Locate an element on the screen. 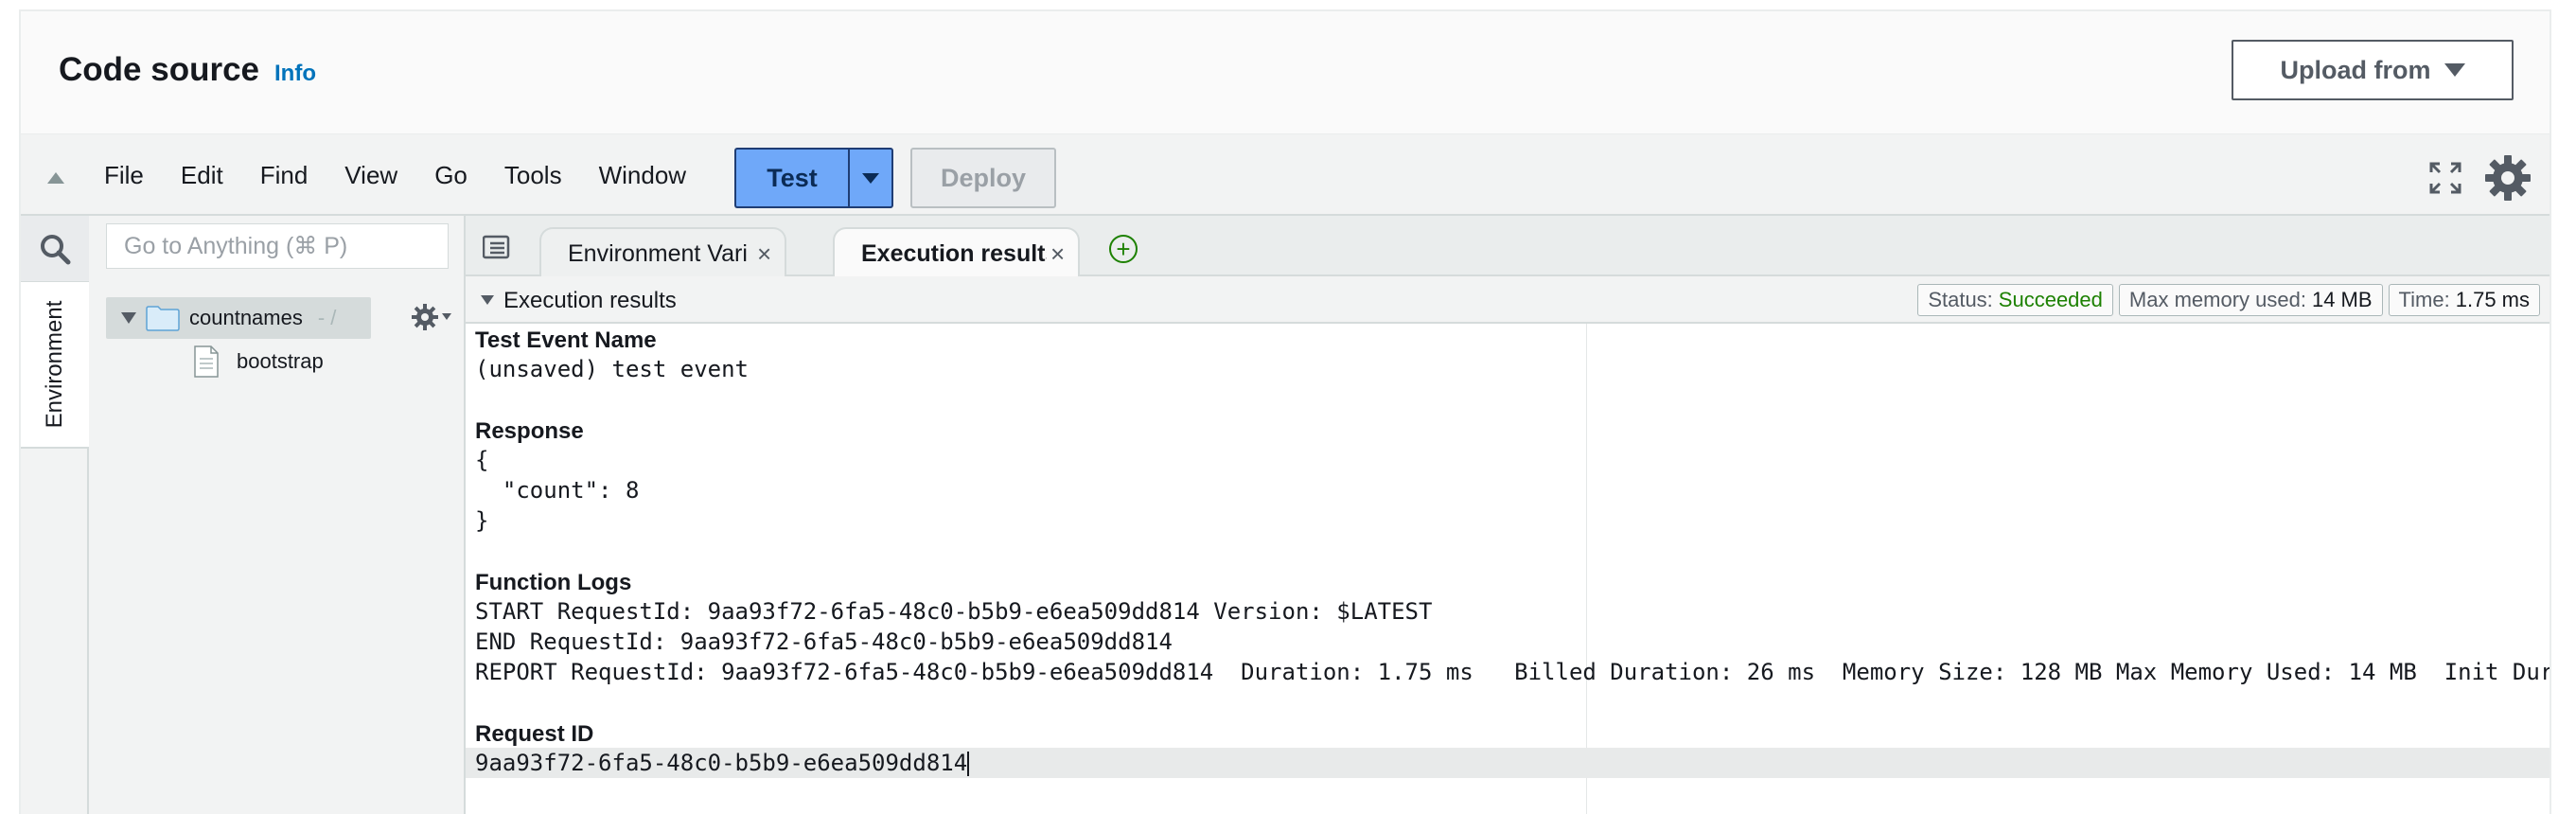 The image size is (2576, 814). test-button-group: Test is located at coordinates (813, 178).